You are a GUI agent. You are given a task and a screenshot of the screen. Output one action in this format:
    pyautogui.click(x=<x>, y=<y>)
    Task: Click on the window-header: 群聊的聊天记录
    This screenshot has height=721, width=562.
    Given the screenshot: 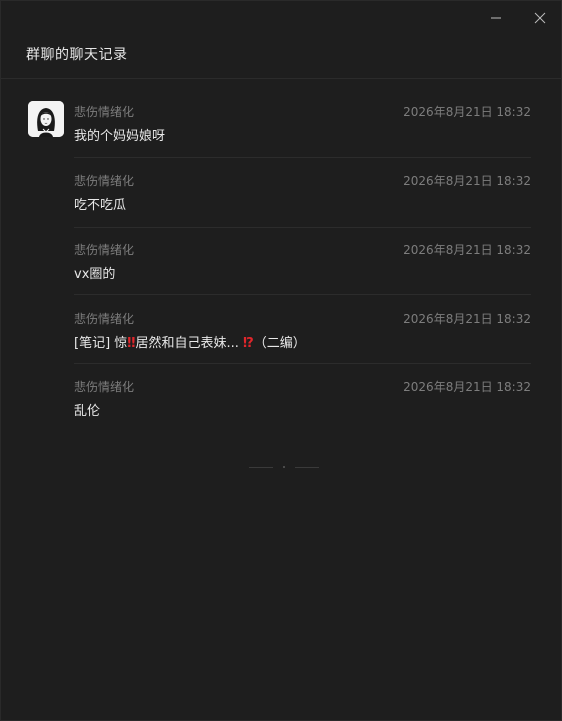 What is the action you would take?
    pyautogui.click(x=281, y=57)
    